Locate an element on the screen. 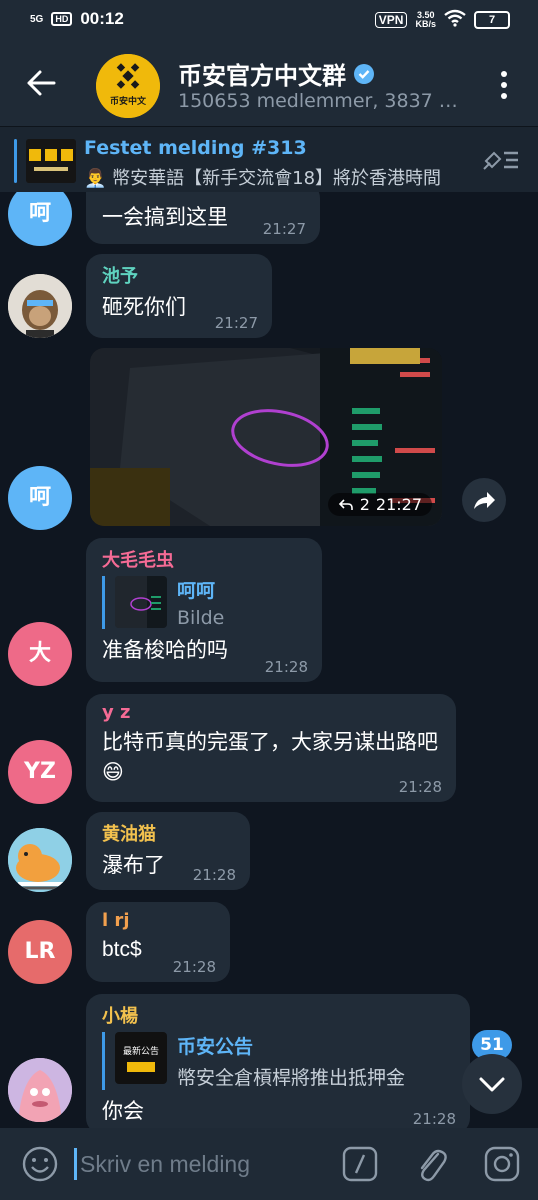 The image size is (538, 1200). chevron-down-icon is located at coordinates (492, 1084).